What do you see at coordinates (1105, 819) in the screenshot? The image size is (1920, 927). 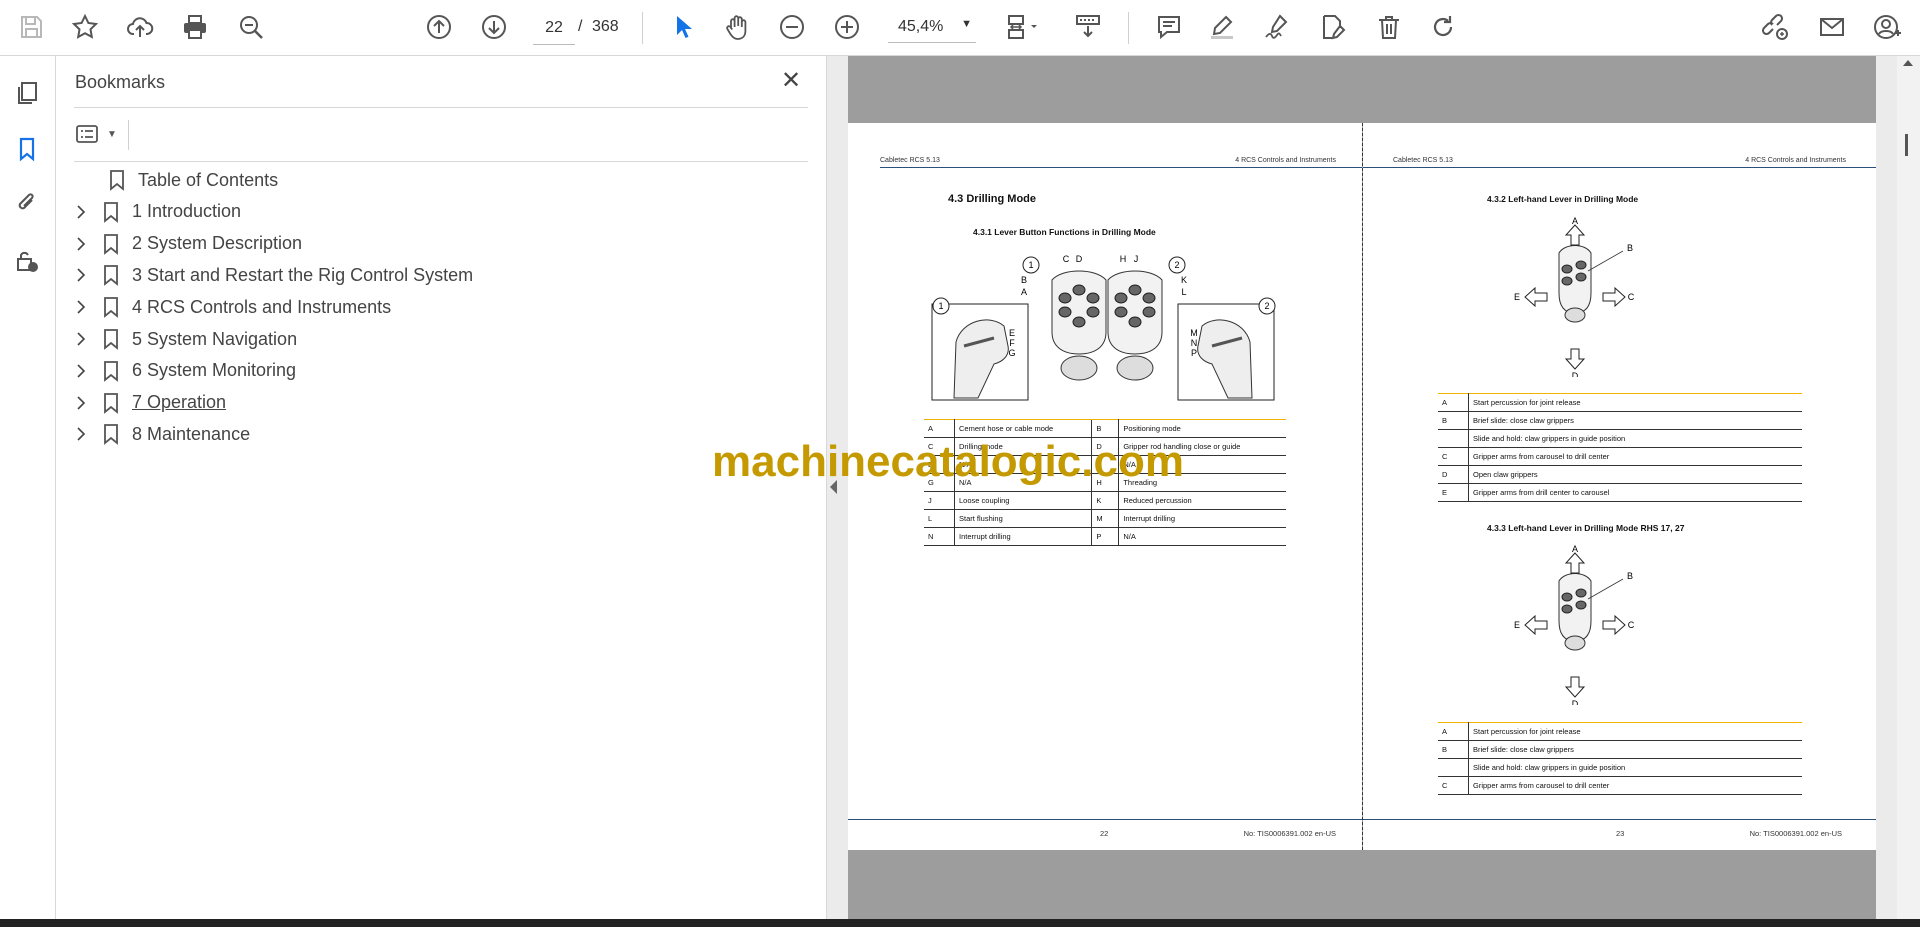 I see `footer-rule` at bounding box center [1105, 819].